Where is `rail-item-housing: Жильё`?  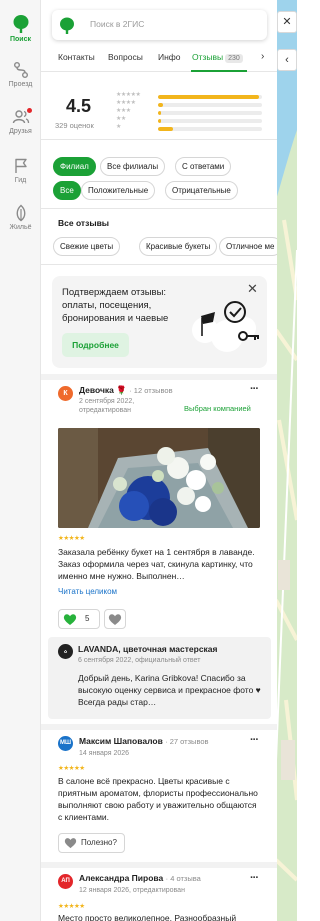
rail-item-housing: Жильё is located at coordinates (20, 217).